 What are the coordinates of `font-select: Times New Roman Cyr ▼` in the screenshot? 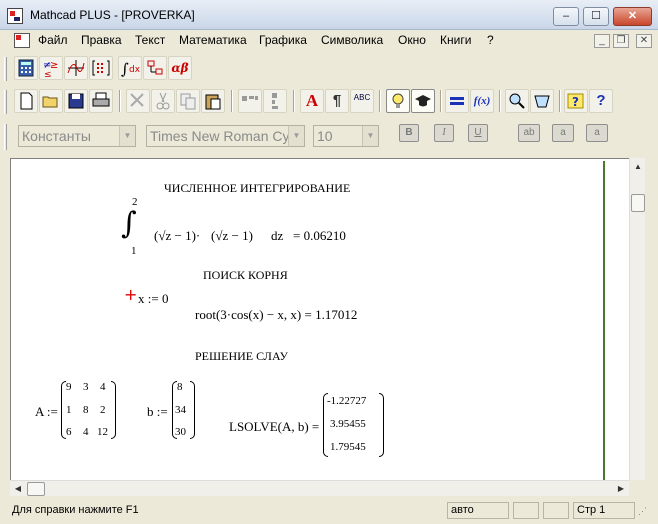 It's located at (225, 136).